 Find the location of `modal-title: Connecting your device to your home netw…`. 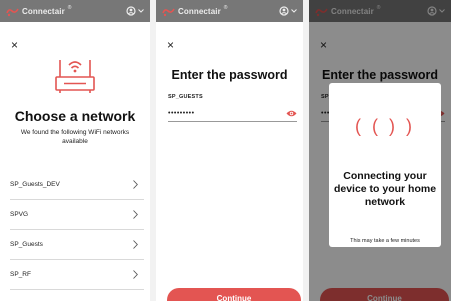

modal-title: Connecting your device to your home netw… is located at coordinates (385, 189).